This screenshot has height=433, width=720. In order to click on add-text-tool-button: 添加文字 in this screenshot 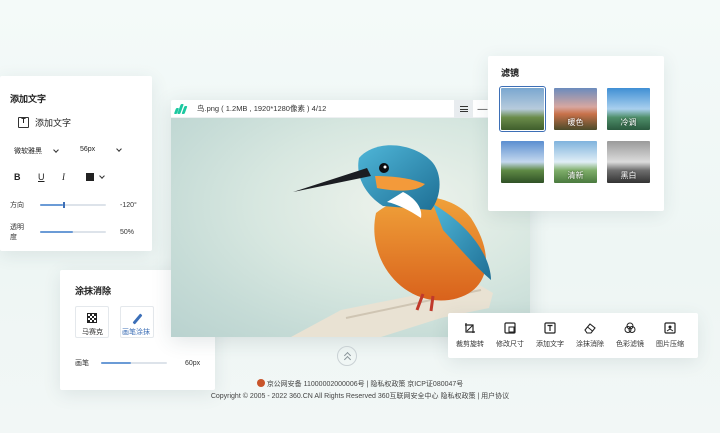, I will do `click(550, 335)`.